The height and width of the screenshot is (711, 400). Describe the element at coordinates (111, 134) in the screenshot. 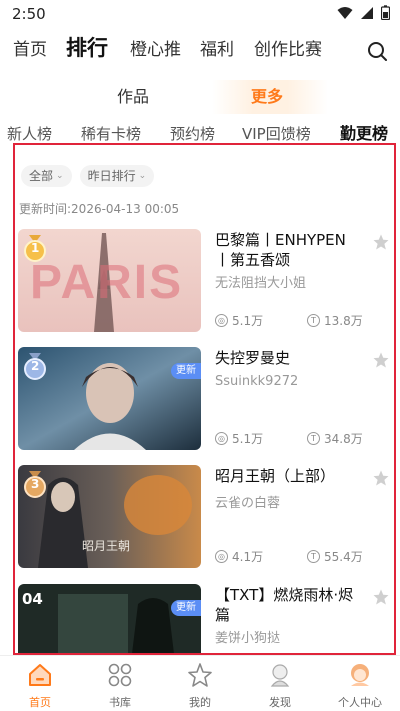

I see `rank-tab-rare-card: 稀有卡榜` at that location.